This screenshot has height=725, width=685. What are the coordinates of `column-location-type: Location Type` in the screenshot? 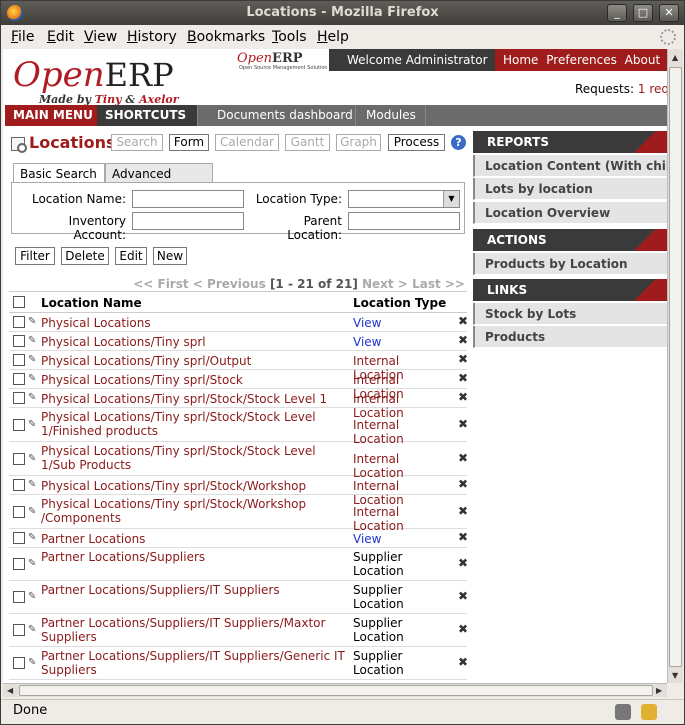 It's located at (399, 303).